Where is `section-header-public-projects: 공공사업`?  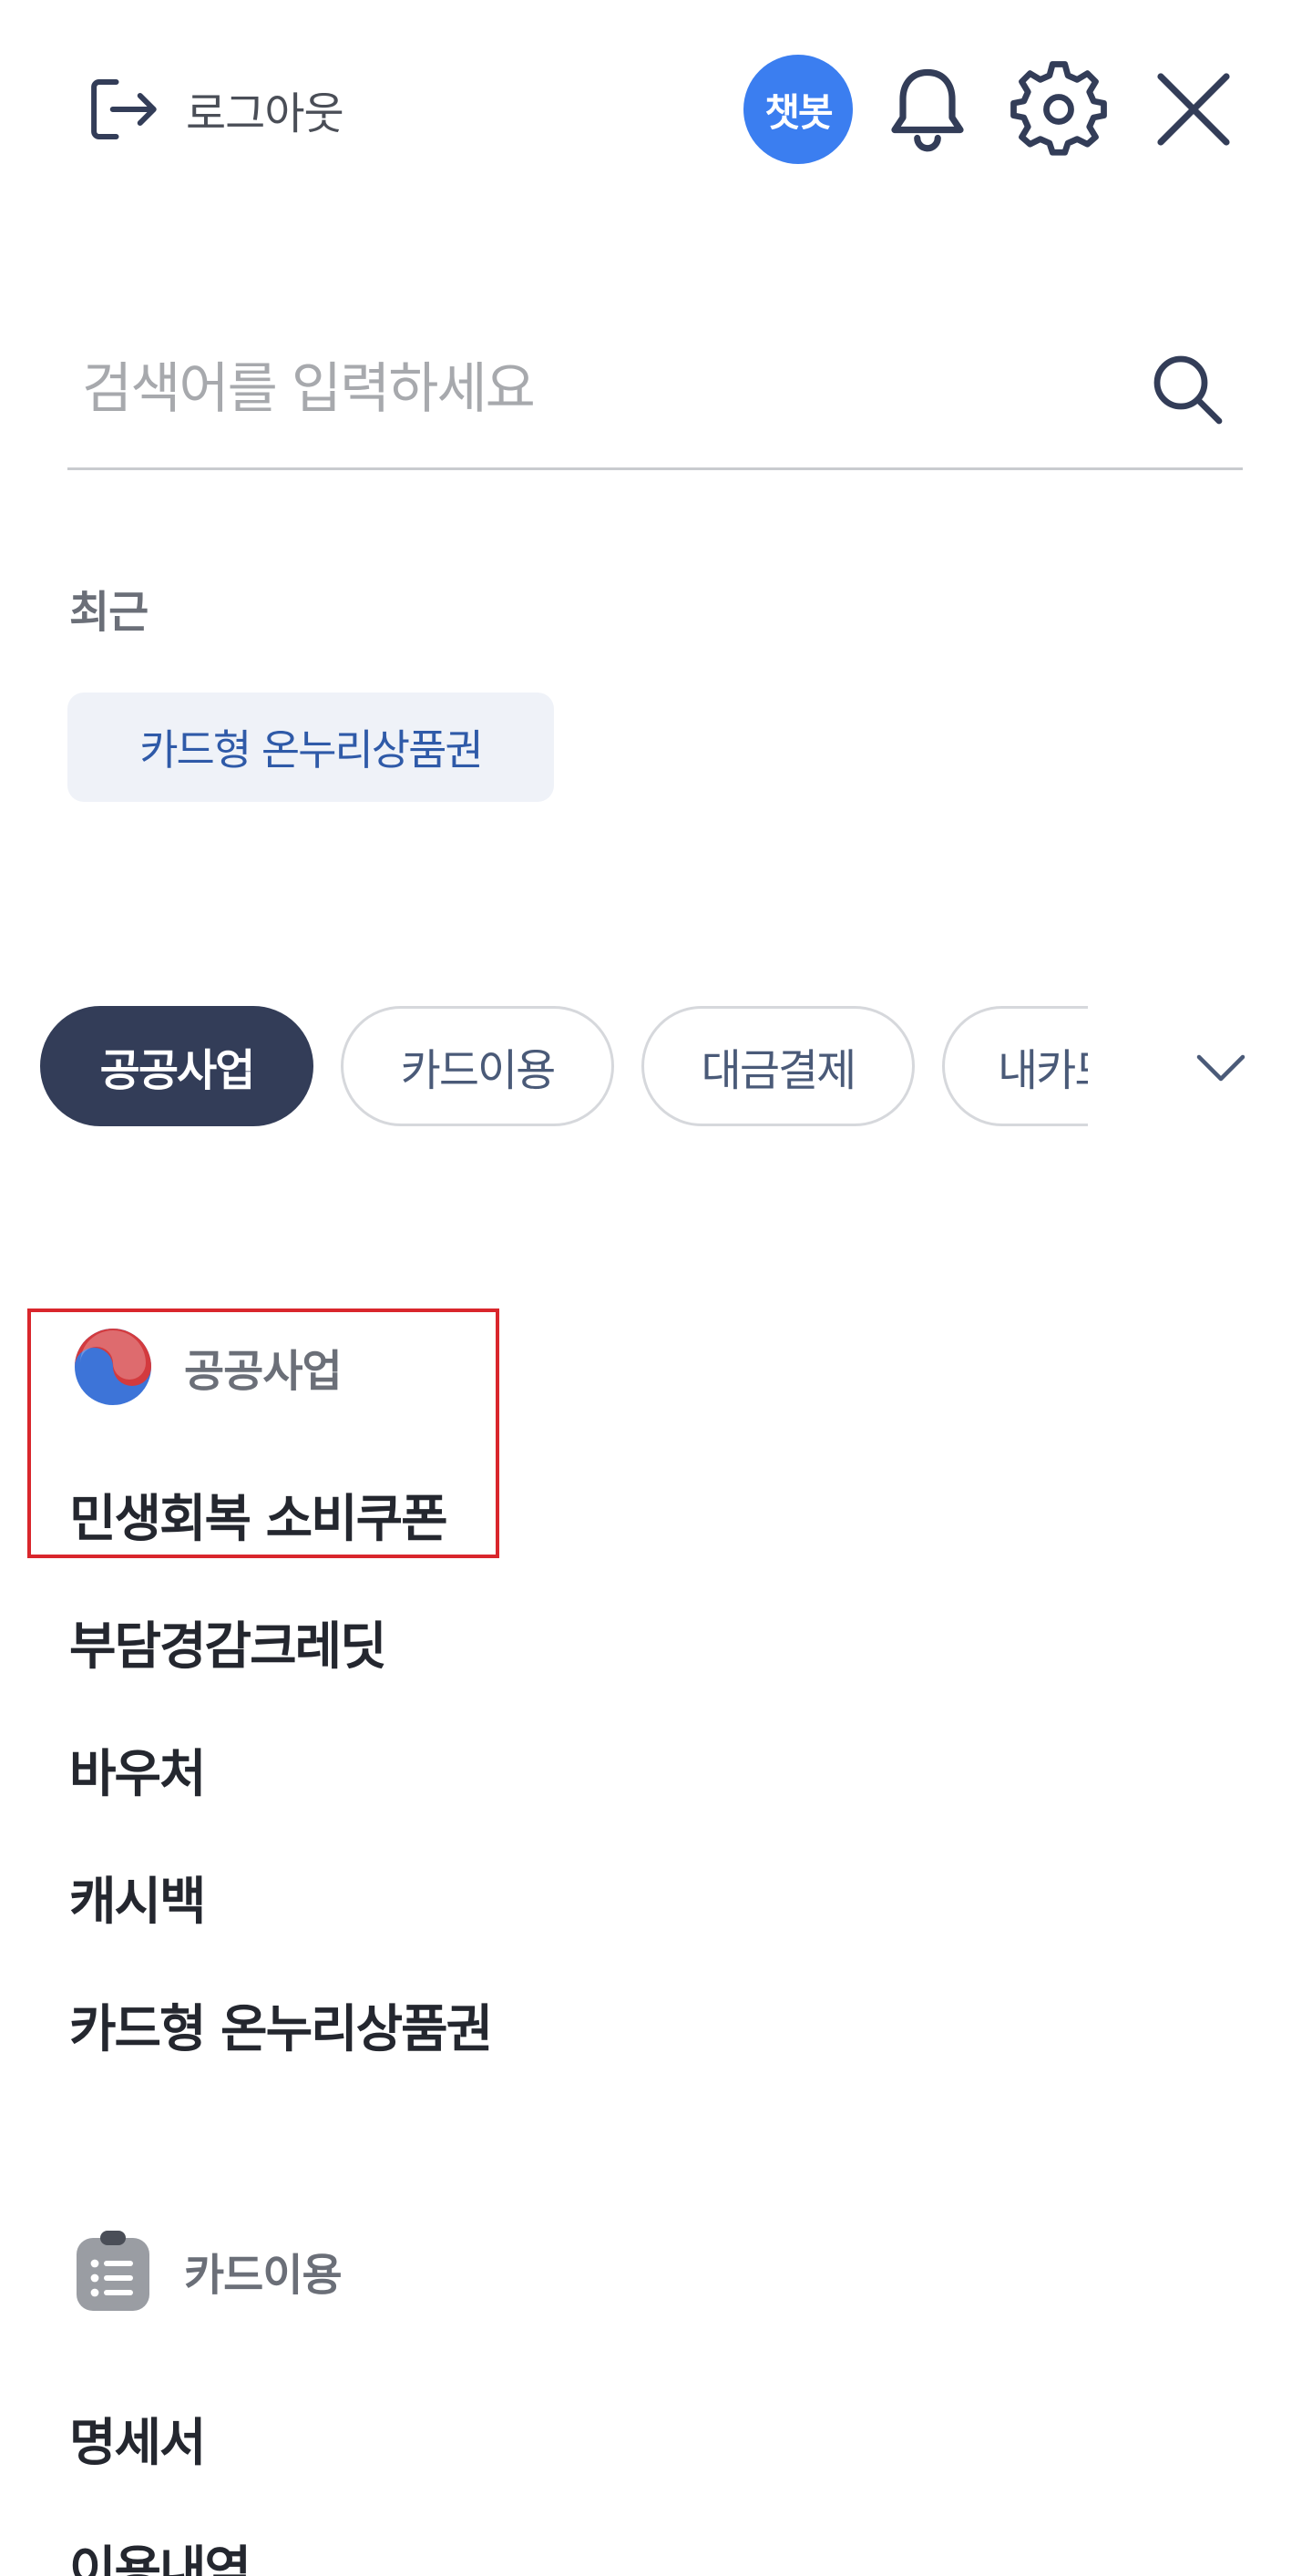
section-header-public-projects: 공공사업 is located at coordinates (206, 1367).